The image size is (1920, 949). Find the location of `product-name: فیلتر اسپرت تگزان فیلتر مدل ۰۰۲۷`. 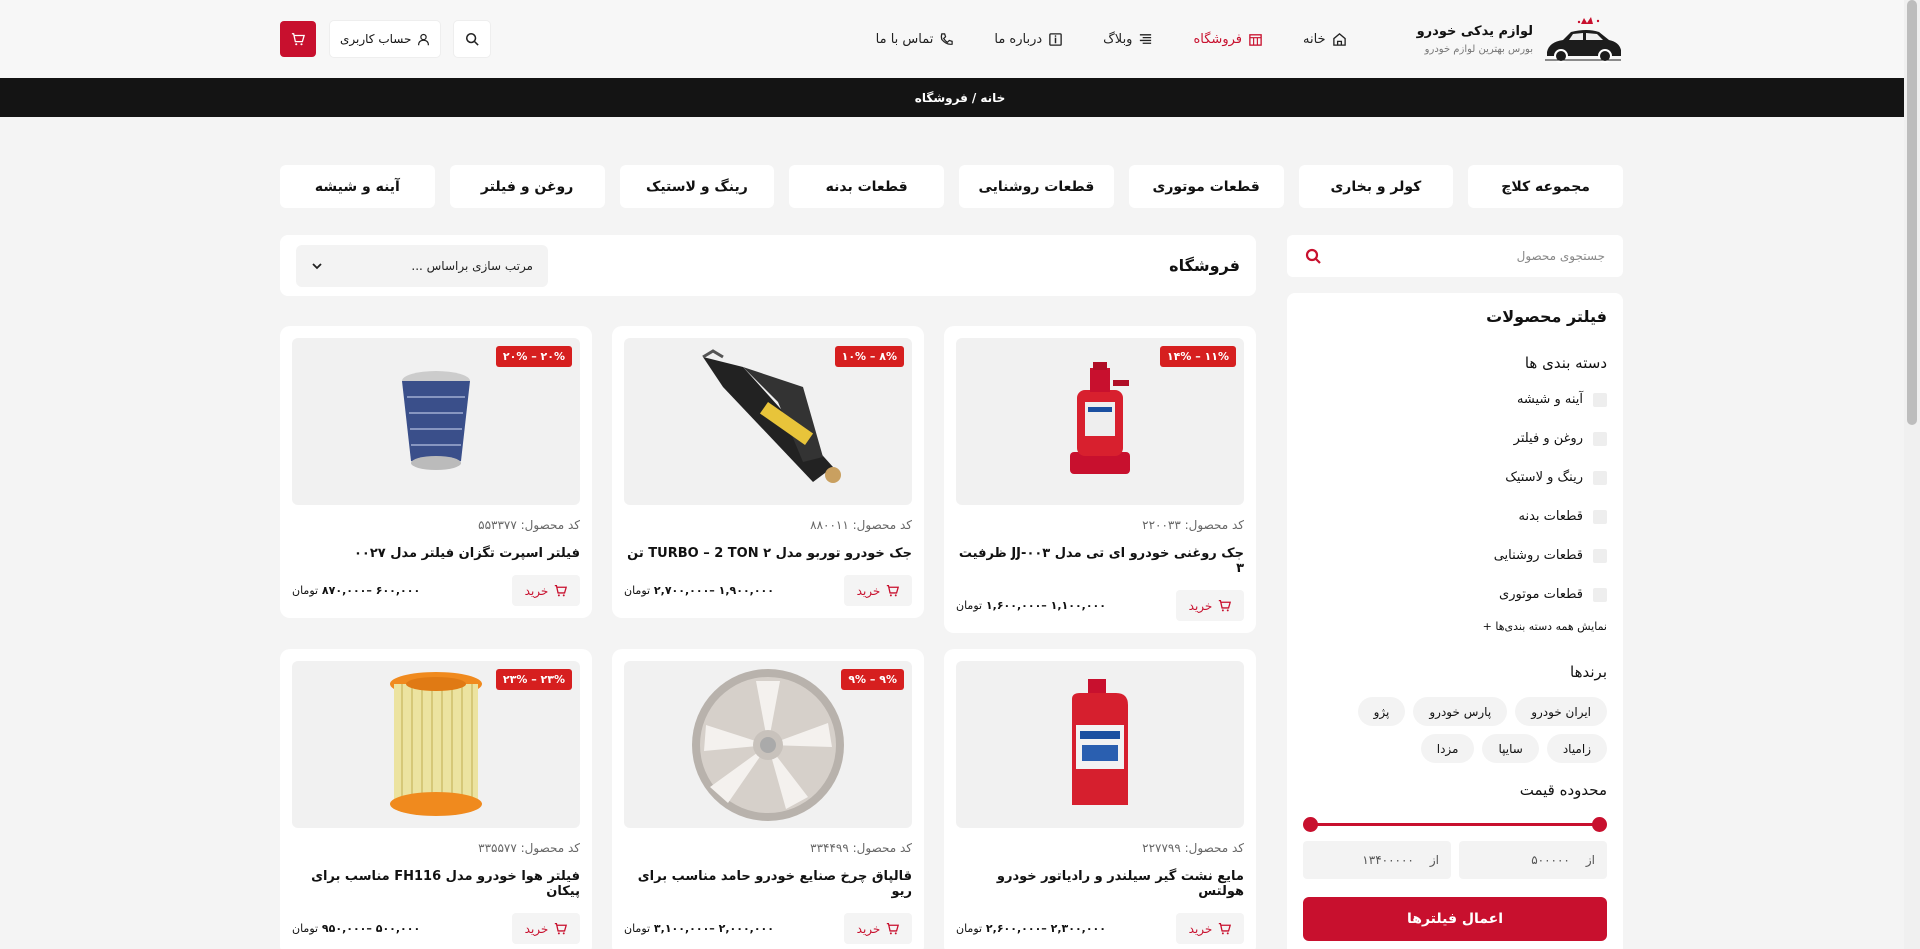

product-name: فیلتر اسپرت تگزان فیلتر مدل ۰۰۲۷ is located at coordinates (436, 553).